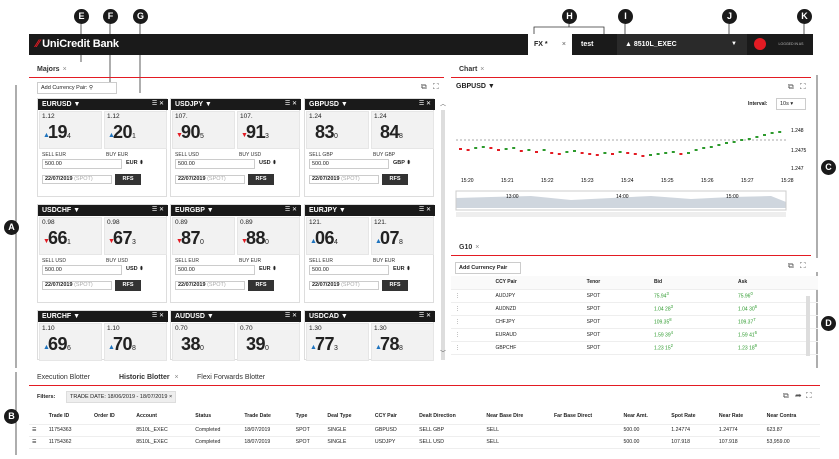 This screenshot has width=839, height=459. Describe the element at coordinates (586, 416) in the screenshot. I see `column-header: Far Base Direct` at that location.